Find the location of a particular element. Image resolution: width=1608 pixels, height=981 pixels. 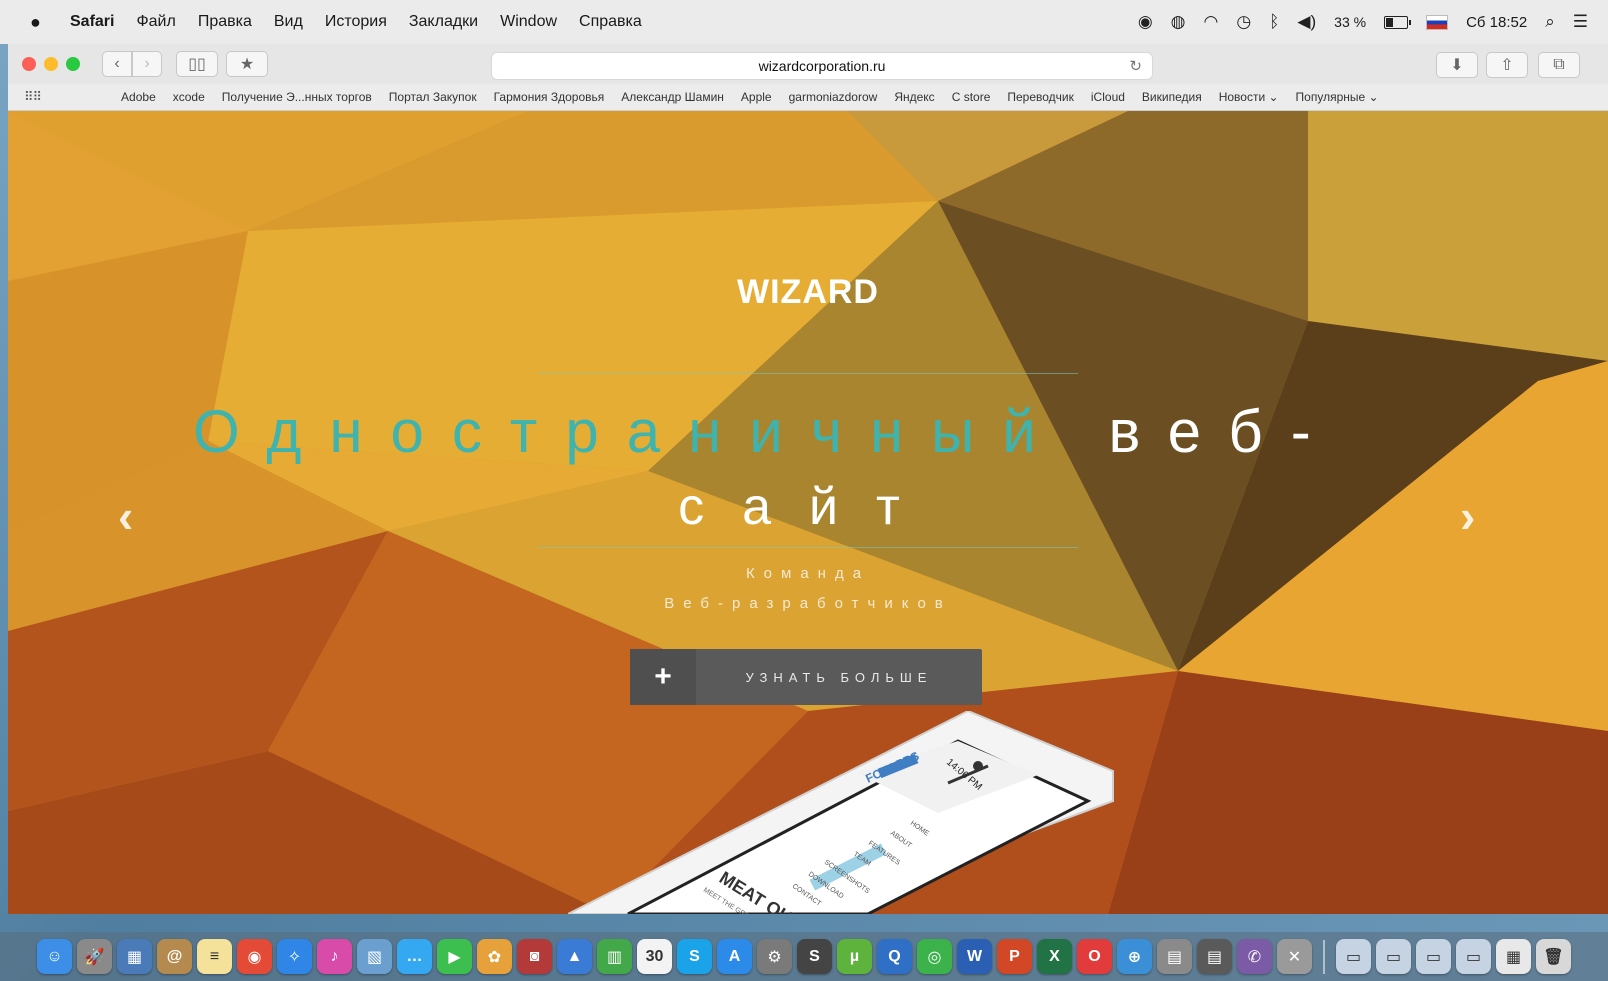

site-brand-logo: WIZARD is located at coordinates (808, 292).